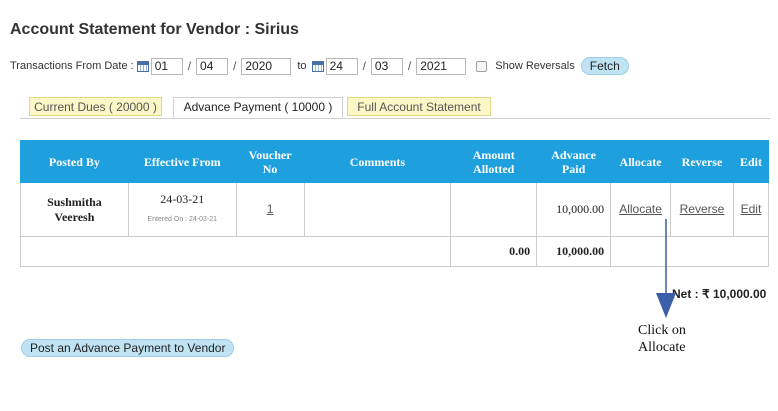 The image size is (778, 411). What do you see at coordinates (128, 348) in the screenshot?
I see `post-advance-payment-button: Post an Advance Payment to Vendor` at bounding box center [128, 348].